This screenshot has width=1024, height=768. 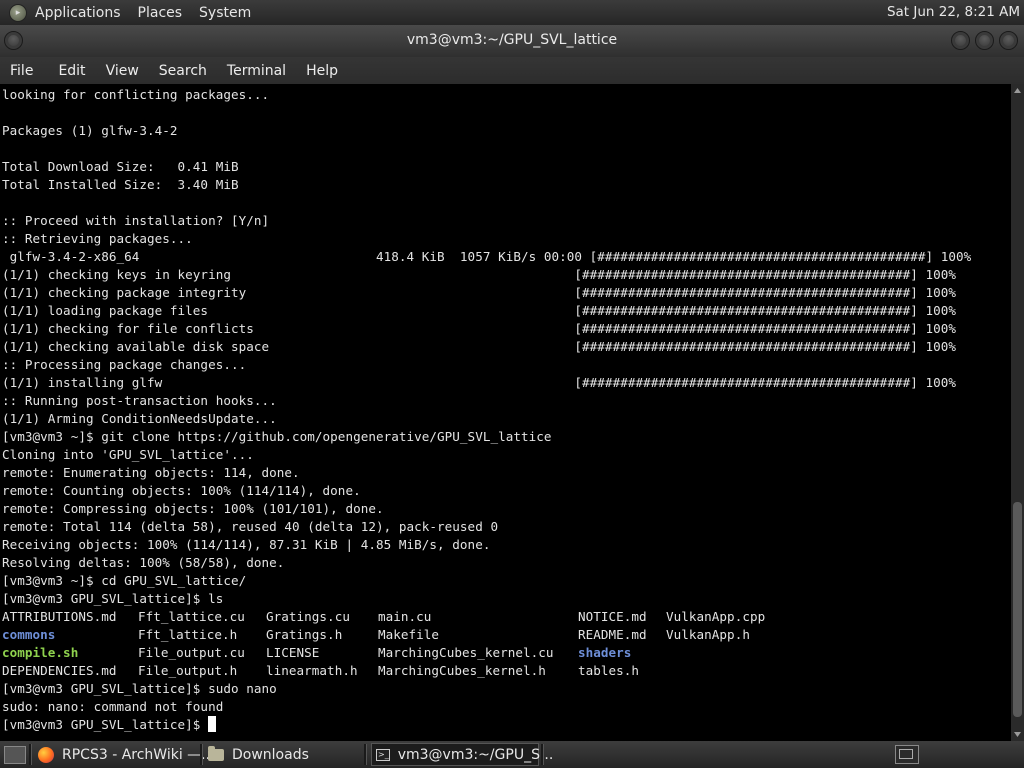 What do you see at coordinates (46, 754) in the screenshot?
I see `firefox-icon` at bounding box center [46, 754].